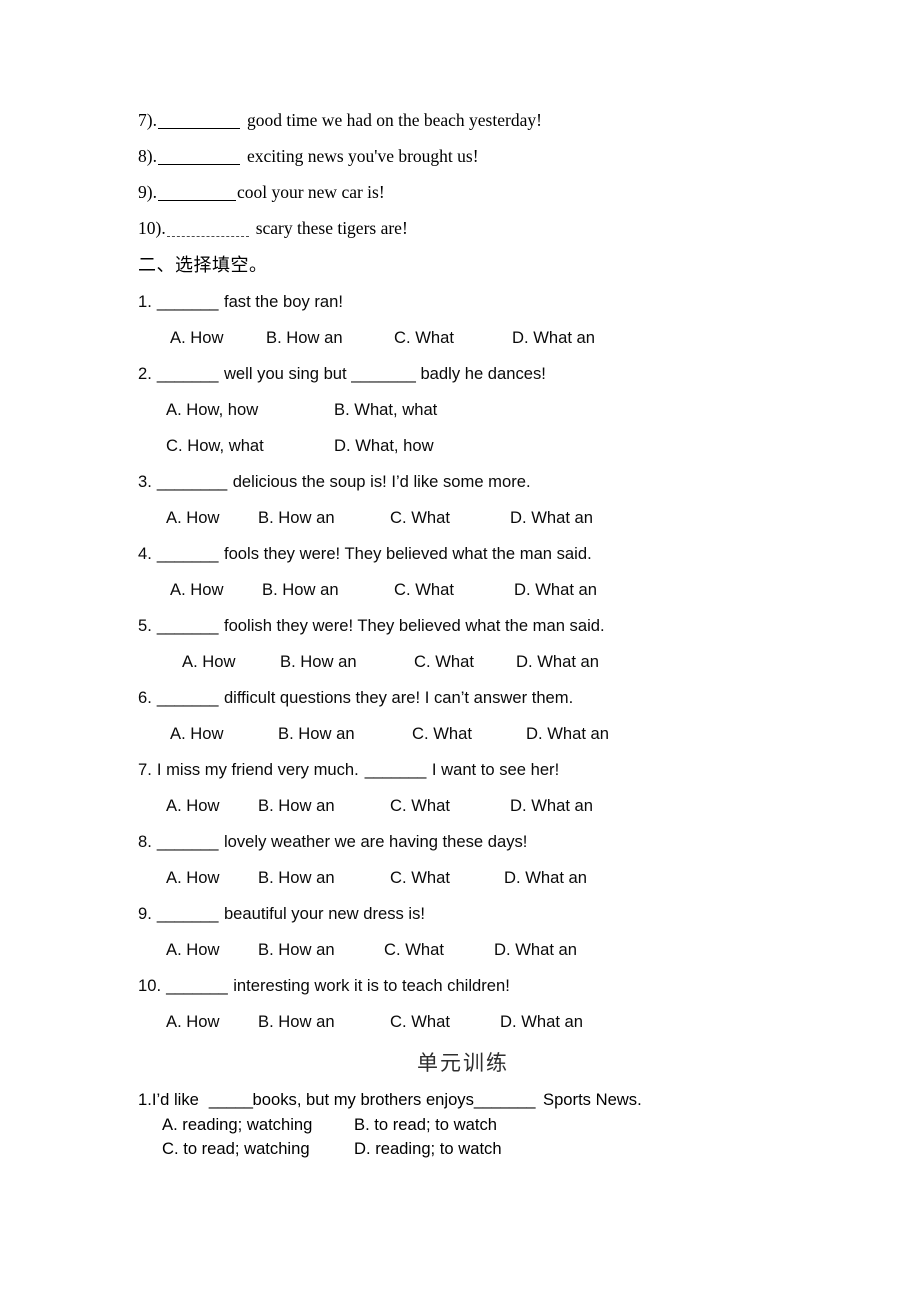 The width and height of the screenshot is (920, 1302). What do you see at coordinates (505, 1100) in the screenshot?
I see `answer-blank-b: _______` at bounding box center [505, 1100].